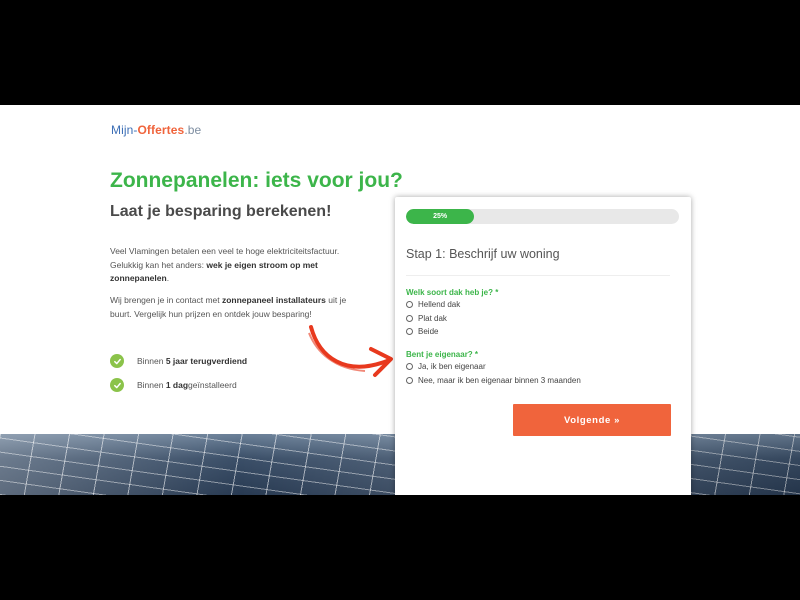 This screenshot has height=600, width=800. What do you see at coordinates (168, 278) in the screenshot?
I see `intro-text-end: .` at bounding box center [168, 278].